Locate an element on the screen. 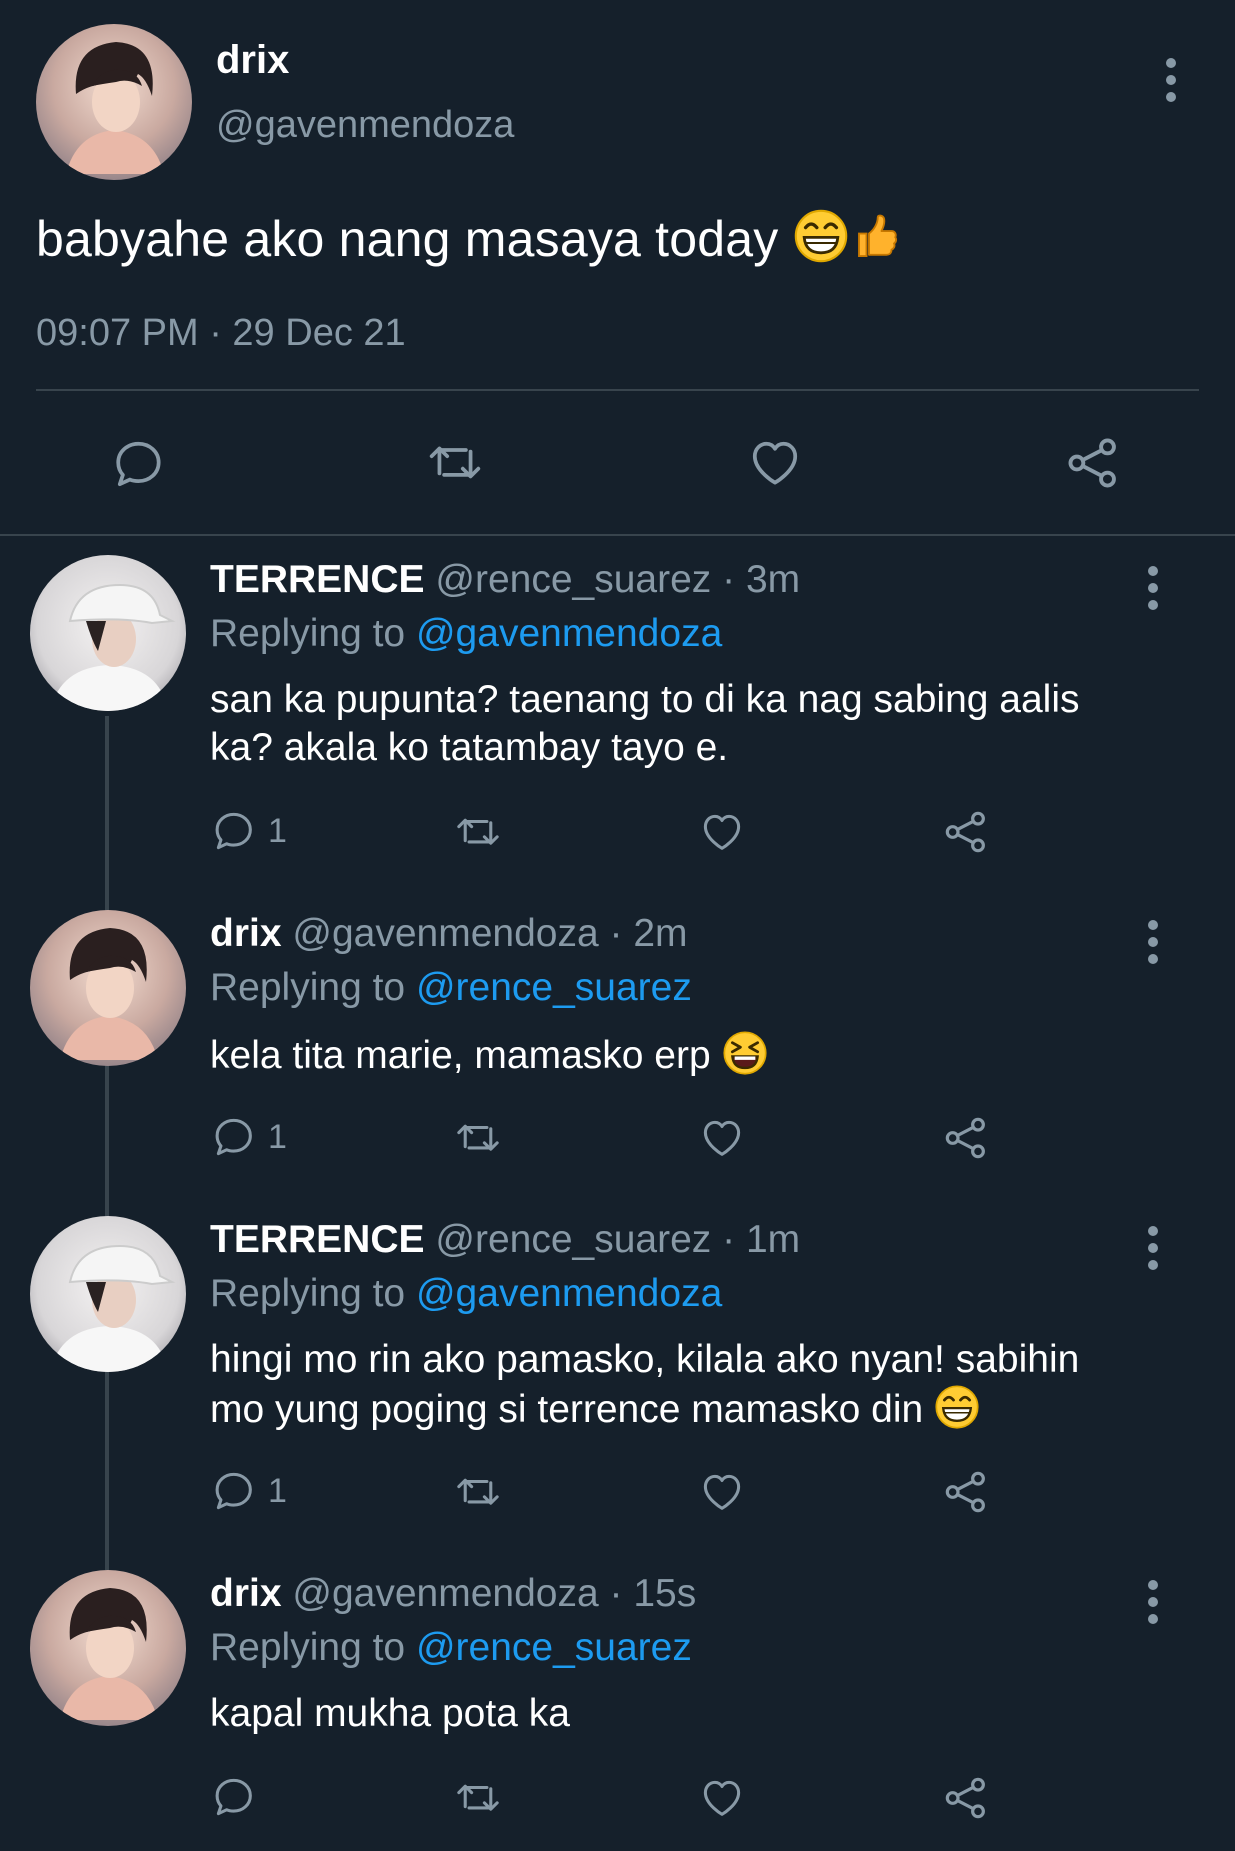 The height and width of the screenshot is (1851, 1235). tweet-text: babyahe ako nang masaya today is located at coordinates (467, 238).